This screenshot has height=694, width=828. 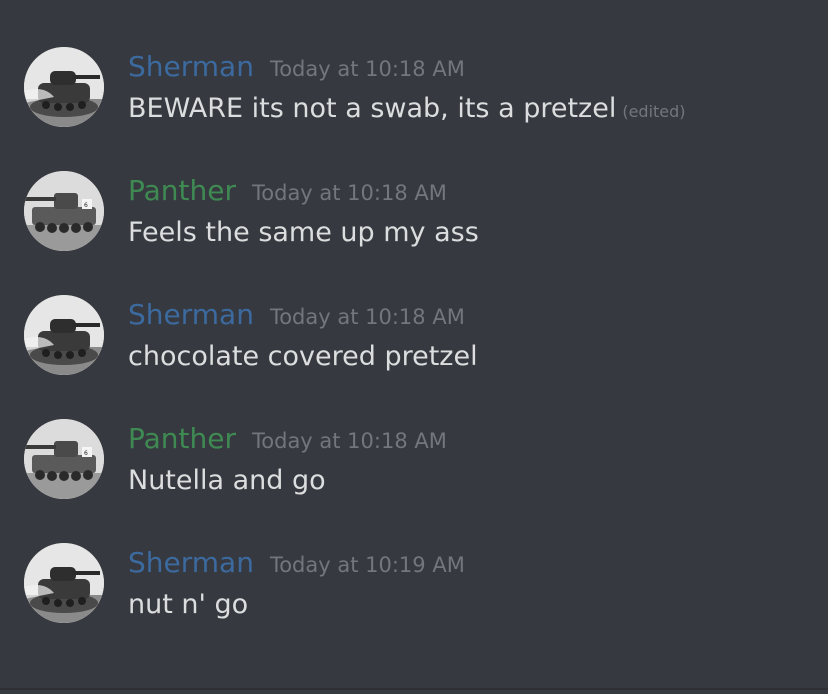 I want to click on message-header: Sherman Today at 10:19 AM, so click(x=296, y=563).